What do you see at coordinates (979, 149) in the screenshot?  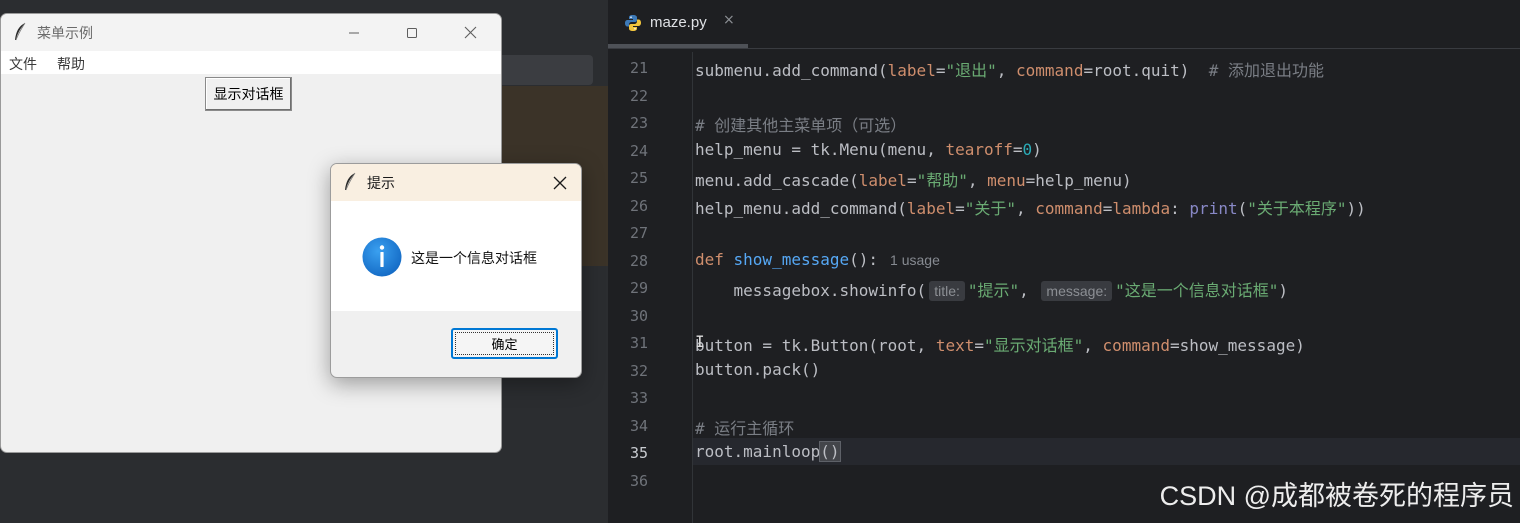 I see `code-param: tearoff` at bounding box center [979, 149].